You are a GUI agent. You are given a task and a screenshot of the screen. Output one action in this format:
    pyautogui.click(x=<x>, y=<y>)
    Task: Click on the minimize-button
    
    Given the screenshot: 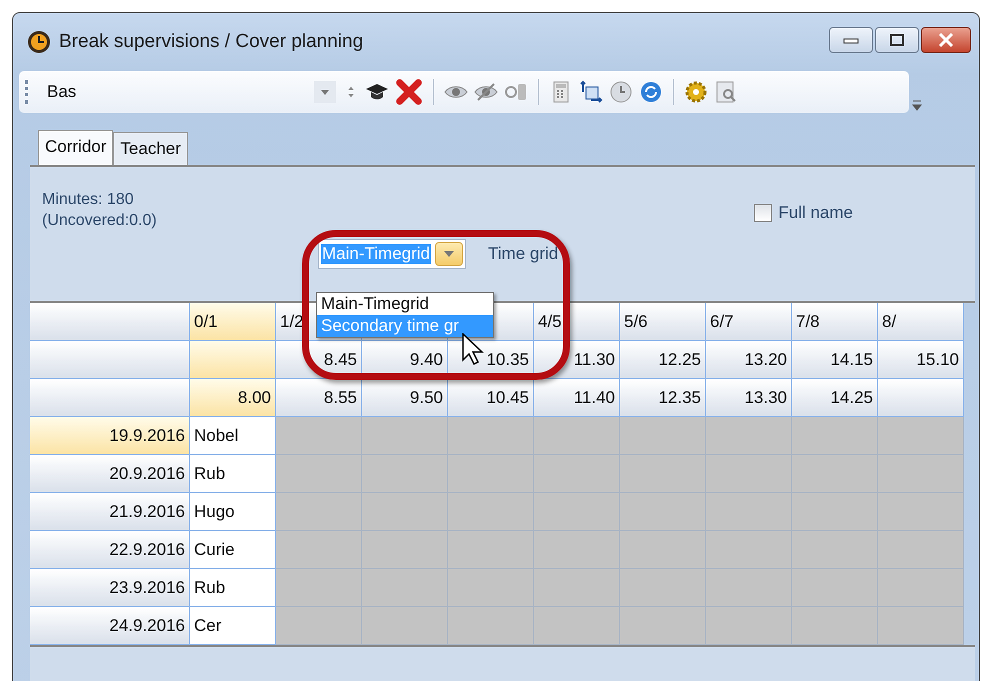 What is the action you would take?
    pyautogui.click(x=851, y=40)
    